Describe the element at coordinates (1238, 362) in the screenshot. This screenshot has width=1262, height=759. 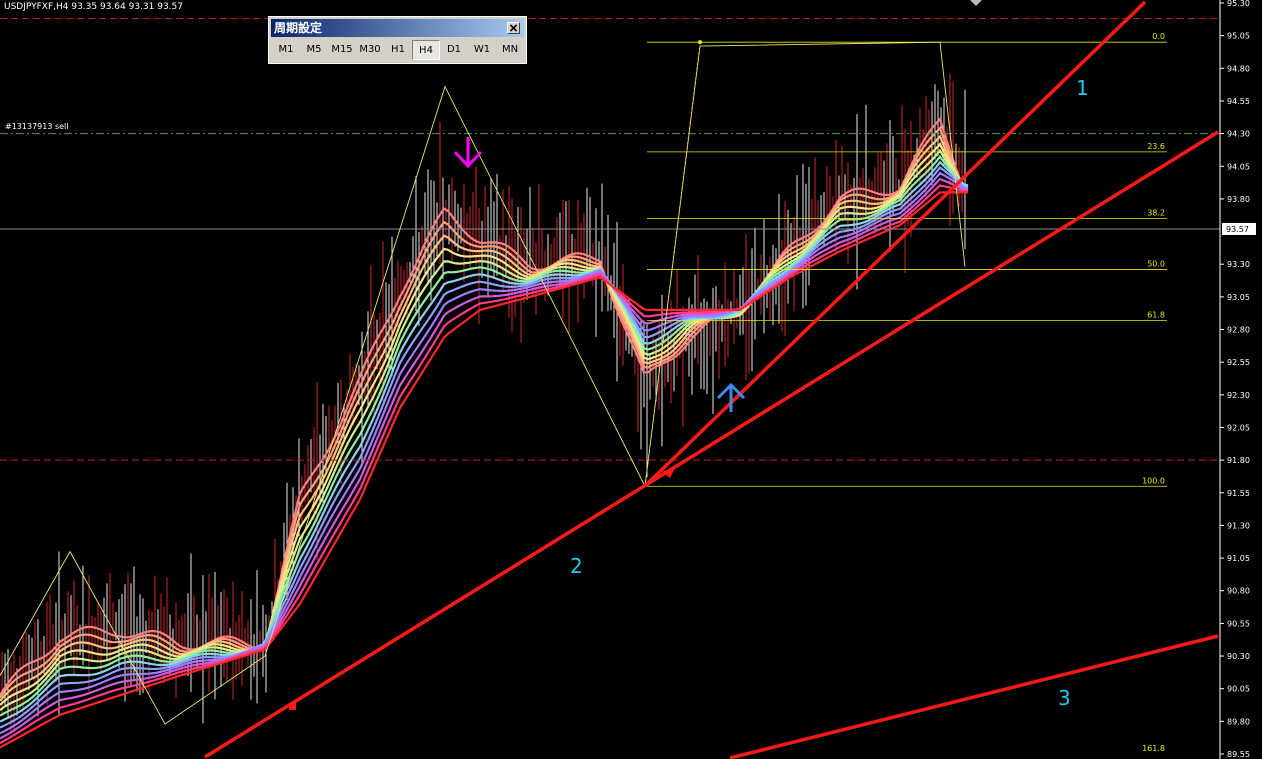
I see `price-label: 92.55` at that location.